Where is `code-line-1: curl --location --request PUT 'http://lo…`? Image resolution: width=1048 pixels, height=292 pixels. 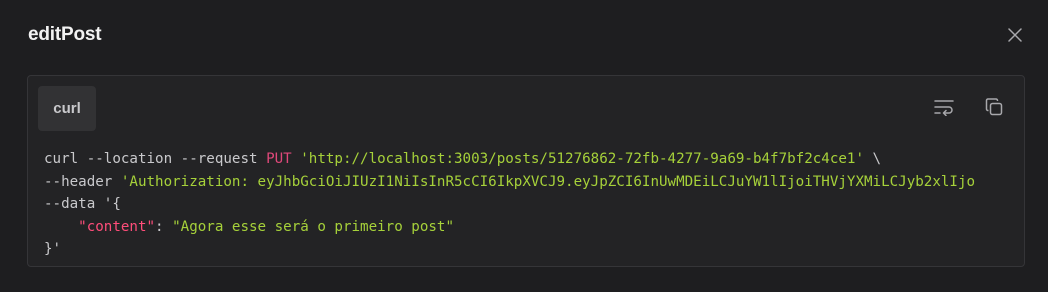 code-line-1: curl --location --request PUT 'http://lo… is located at coordinates (534, 159).